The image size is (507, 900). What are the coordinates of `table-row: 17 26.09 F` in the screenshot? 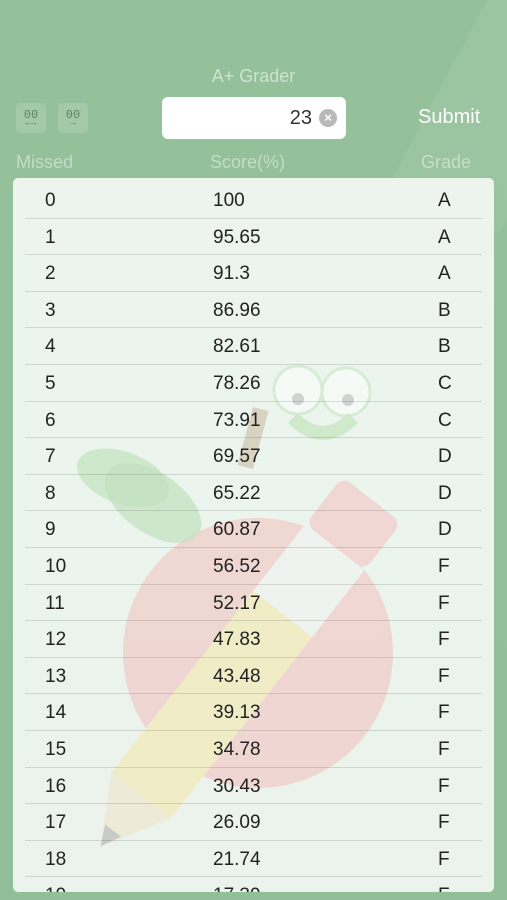 It's located at (253, 822).